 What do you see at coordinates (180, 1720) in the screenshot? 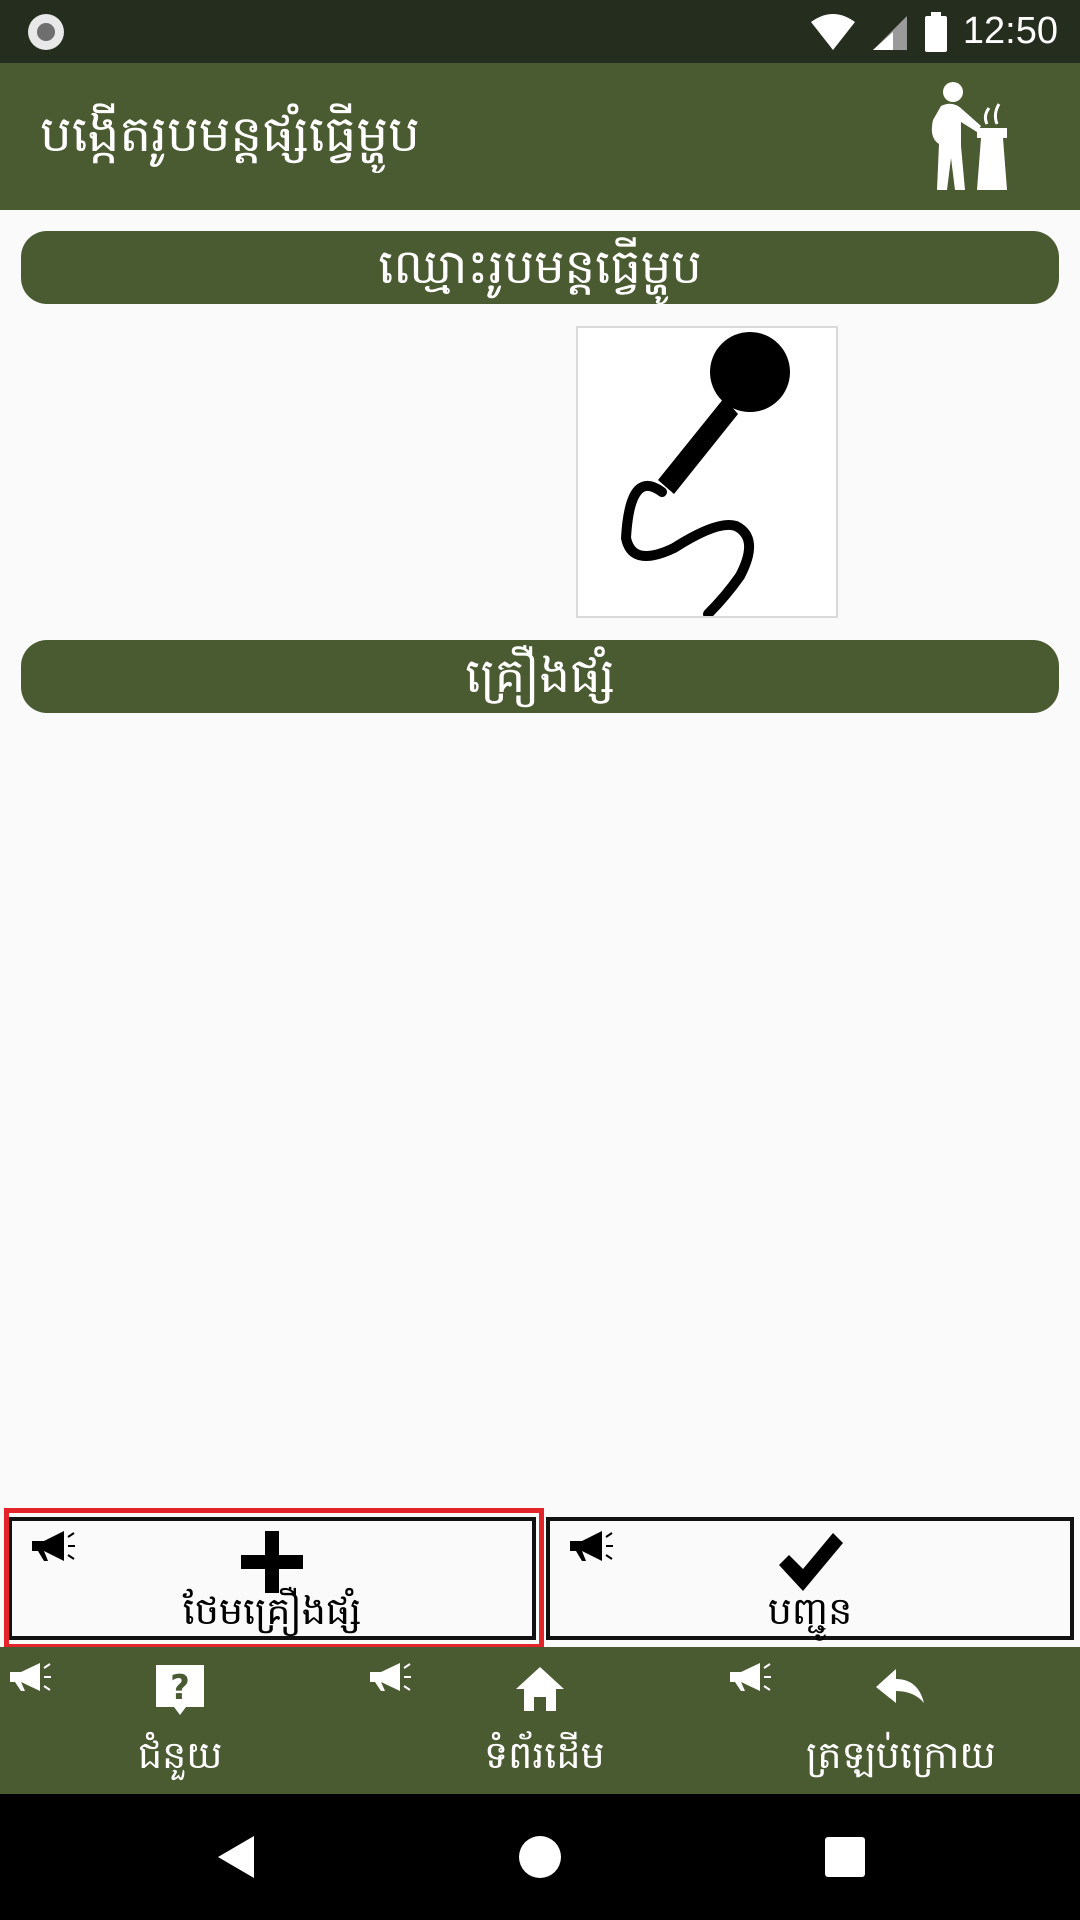
I see `nav-help: ? ជំនួយ` at bounding box center [180, 1720].